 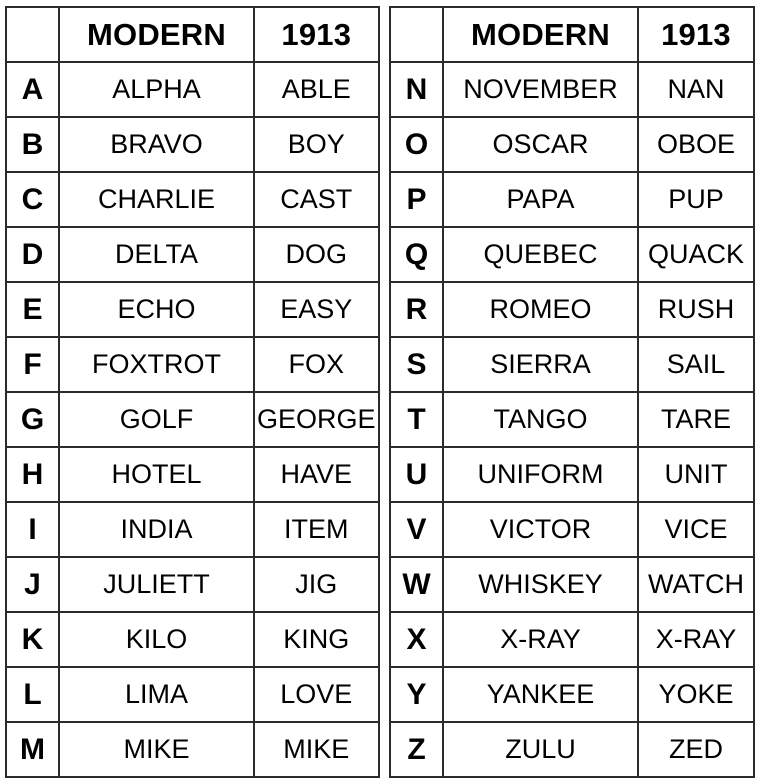 I want to click on modern-word-cell: PAPA, so click(x=540, y=199).